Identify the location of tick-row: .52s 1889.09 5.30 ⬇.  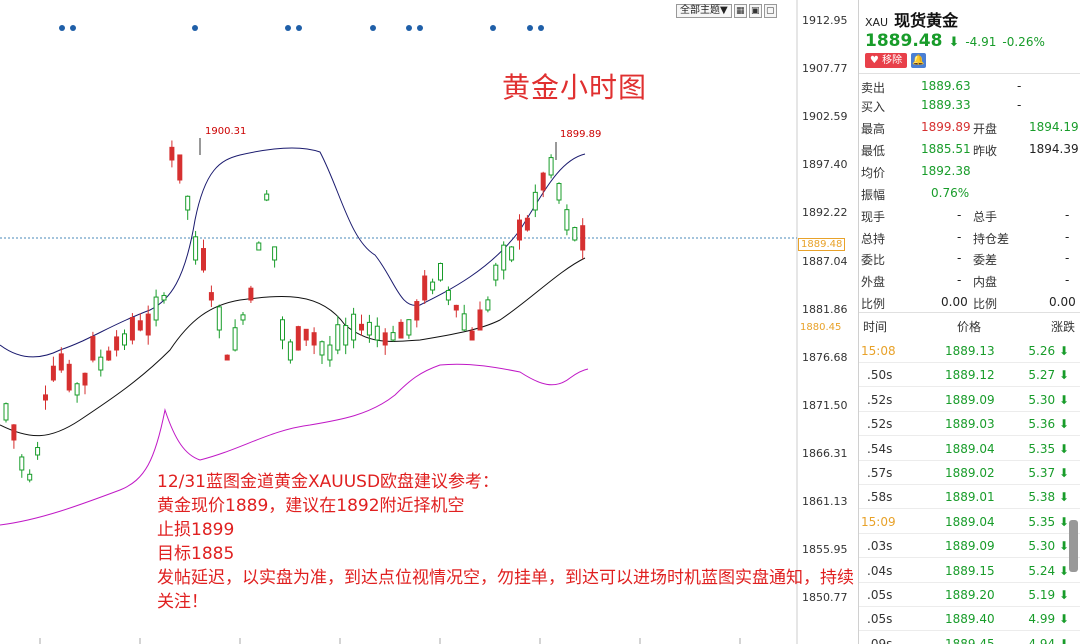
(969, 400).